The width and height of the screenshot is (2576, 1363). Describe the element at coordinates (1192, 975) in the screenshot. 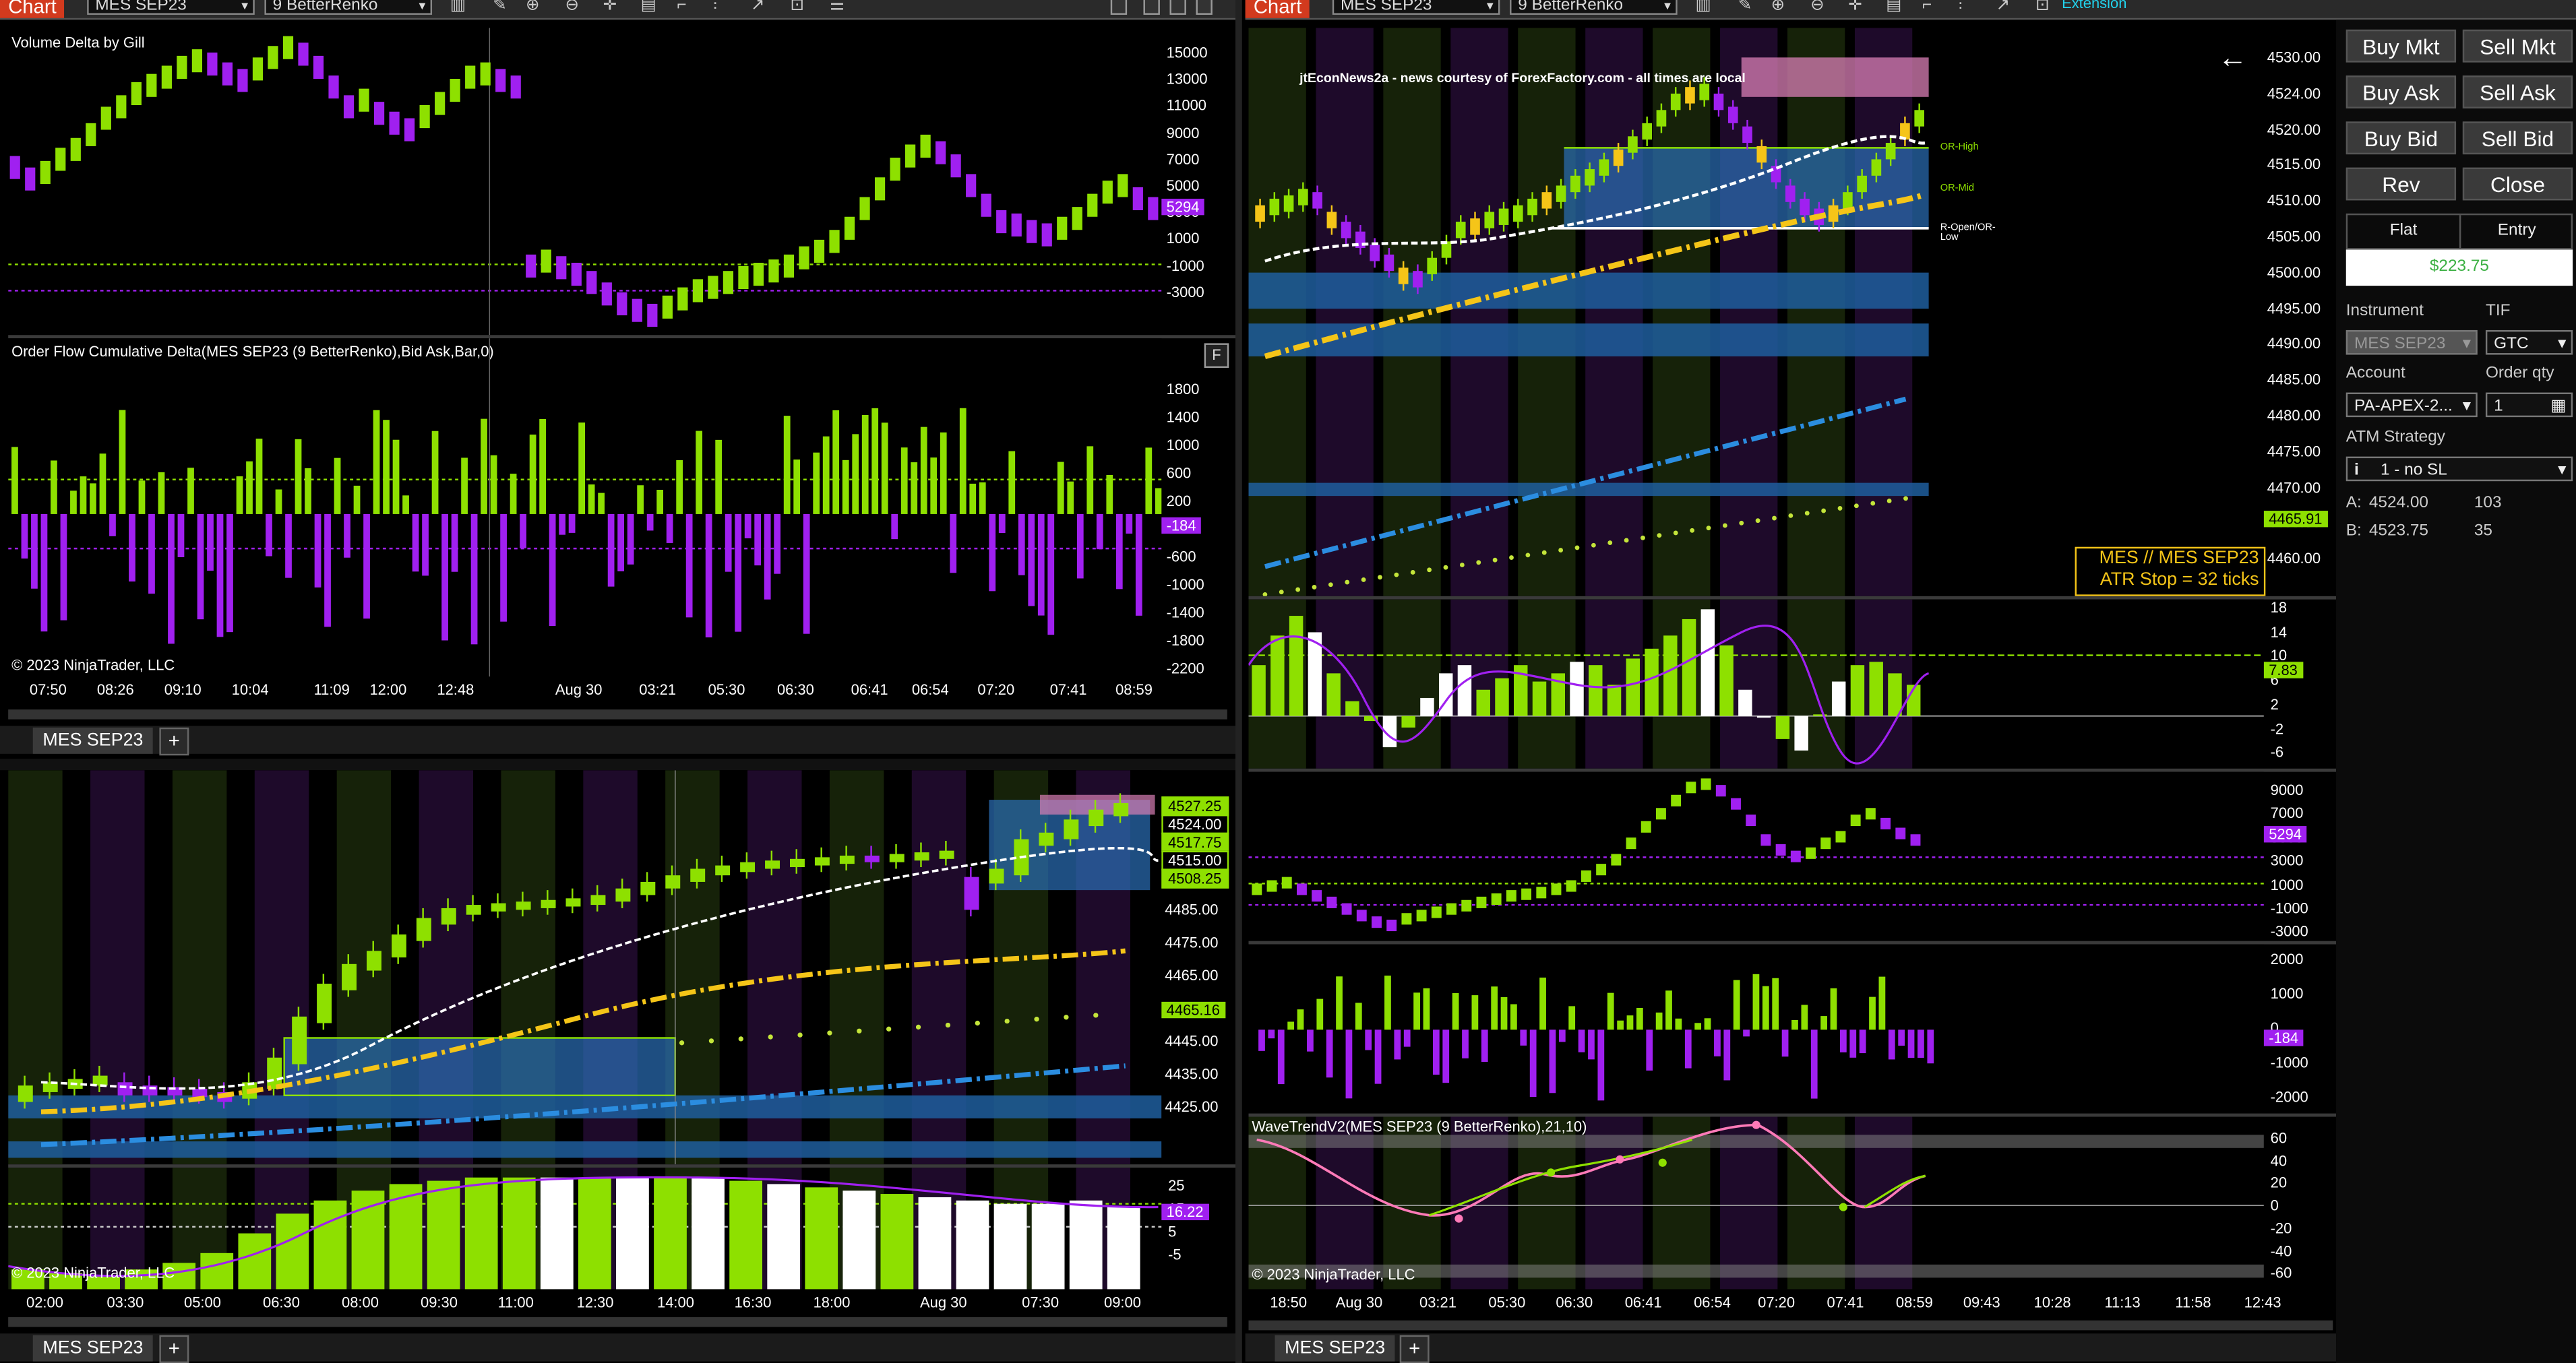

I see `y-tick-label: 4465.00` at that location.